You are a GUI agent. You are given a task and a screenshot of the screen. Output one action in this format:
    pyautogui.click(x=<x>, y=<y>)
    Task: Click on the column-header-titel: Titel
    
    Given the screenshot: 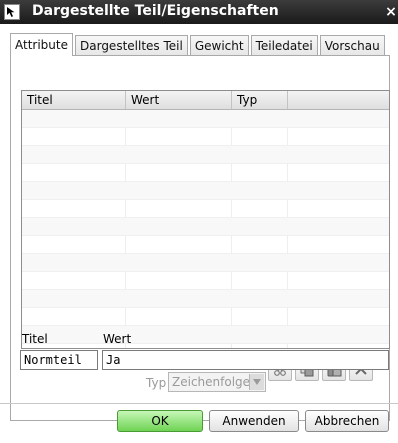 What is the action you would take?
    pyautogui.click(x=74, y=100)
    